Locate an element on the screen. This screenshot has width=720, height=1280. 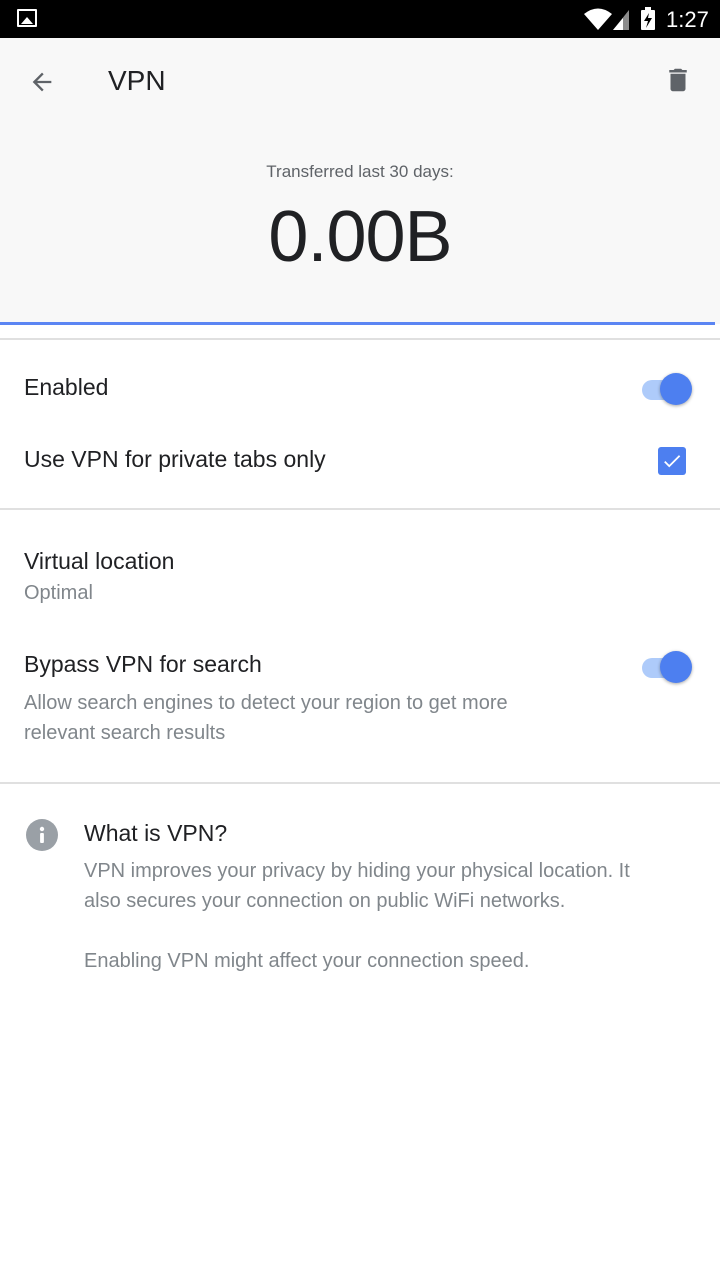
page-title: VPN is located at coordinates (137, 80).